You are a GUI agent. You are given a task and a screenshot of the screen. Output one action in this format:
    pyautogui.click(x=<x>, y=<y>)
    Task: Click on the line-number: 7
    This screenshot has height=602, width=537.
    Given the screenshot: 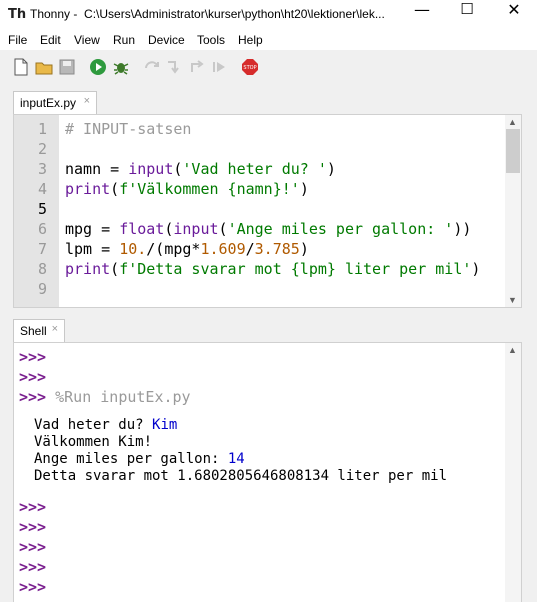 What is the action you would take?
    pyautogui.click(x=42, y=249)
    